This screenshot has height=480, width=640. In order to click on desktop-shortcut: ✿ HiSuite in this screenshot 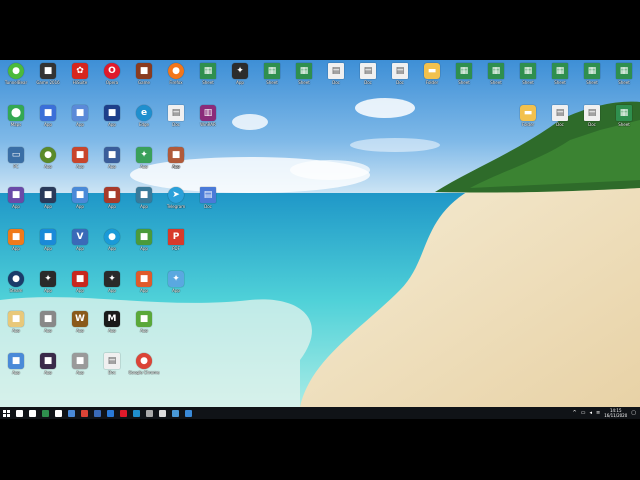, I will do `click(80, 76)`.